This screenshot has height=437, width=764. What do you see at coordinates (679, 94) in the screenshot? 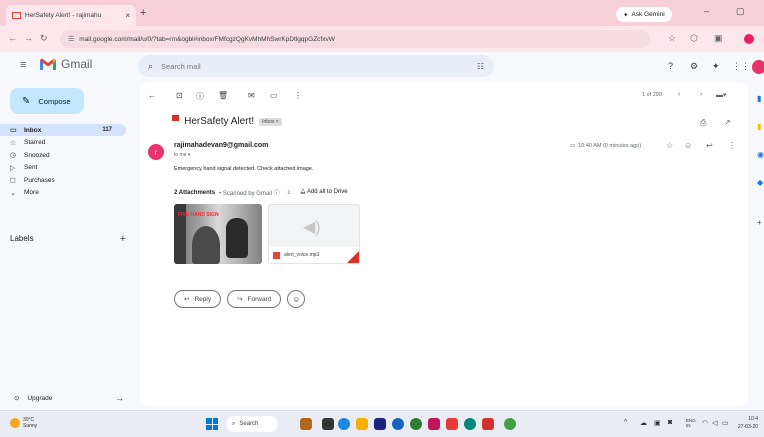
I see `chevron-left-icon: ‹` at bounding box center [679, 94].